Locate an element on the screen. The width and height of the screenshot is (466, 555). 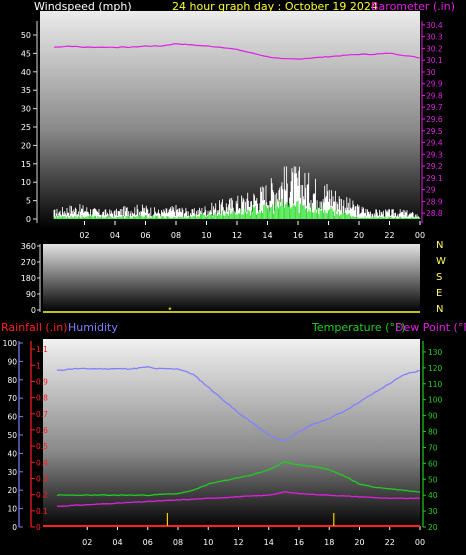
rain-y-tick-label: 0.1 is located at coordinates (42, 511).